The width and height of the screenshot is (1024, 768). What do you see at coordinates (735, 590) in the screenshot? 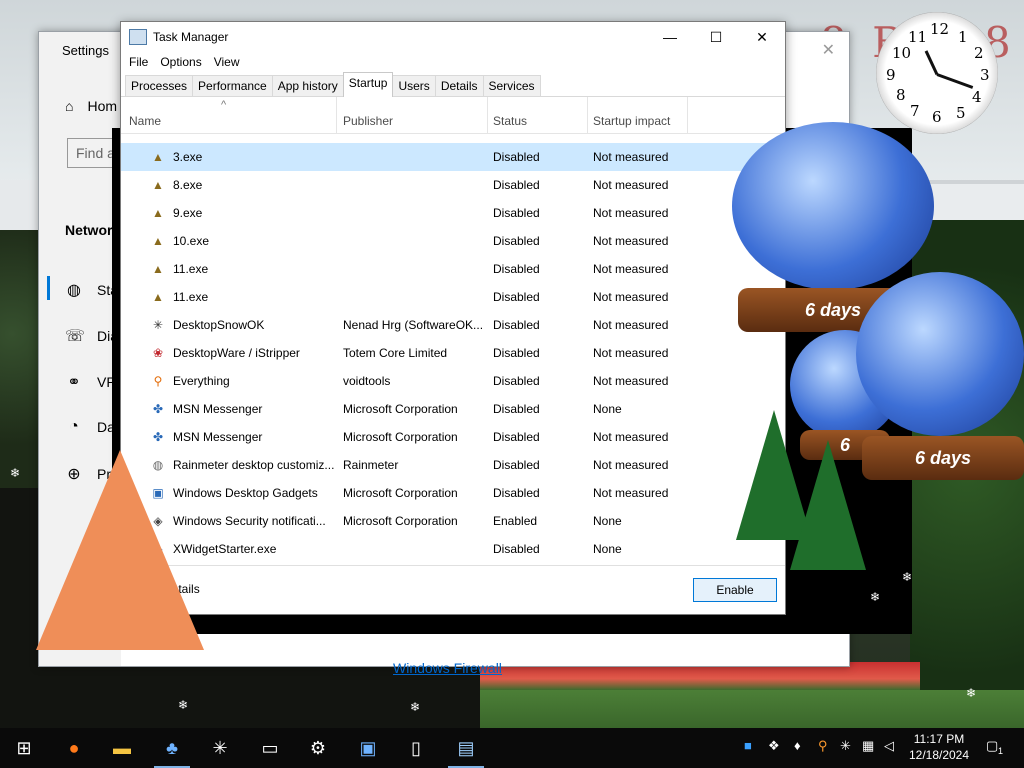
I see `enable-button: Enable` at bounding box center [735, 590].